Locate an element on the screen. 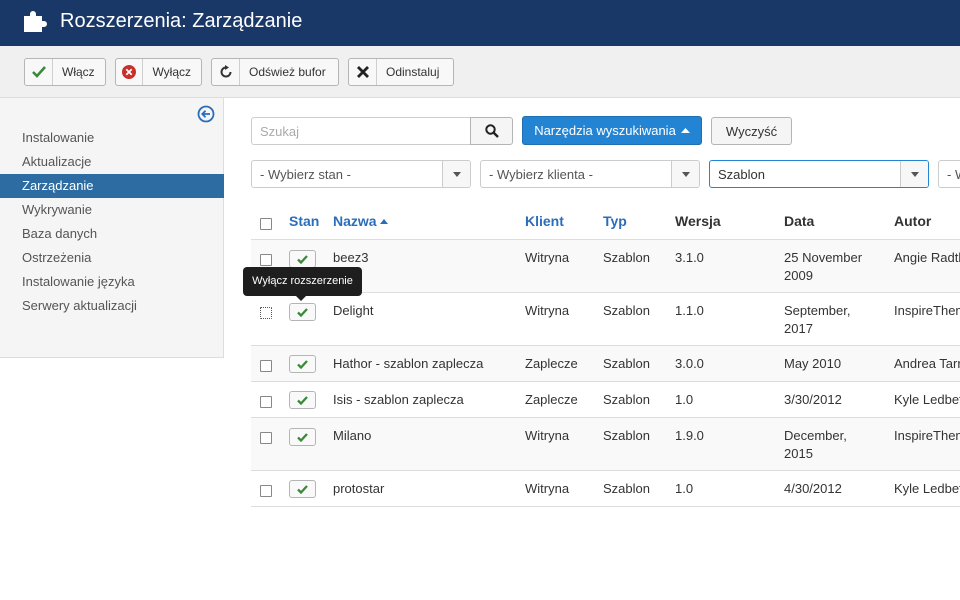 The width and height of the screenshot is (960, 600). sidebar-item-install: Instalowanie is located at coordinates (112, 138).